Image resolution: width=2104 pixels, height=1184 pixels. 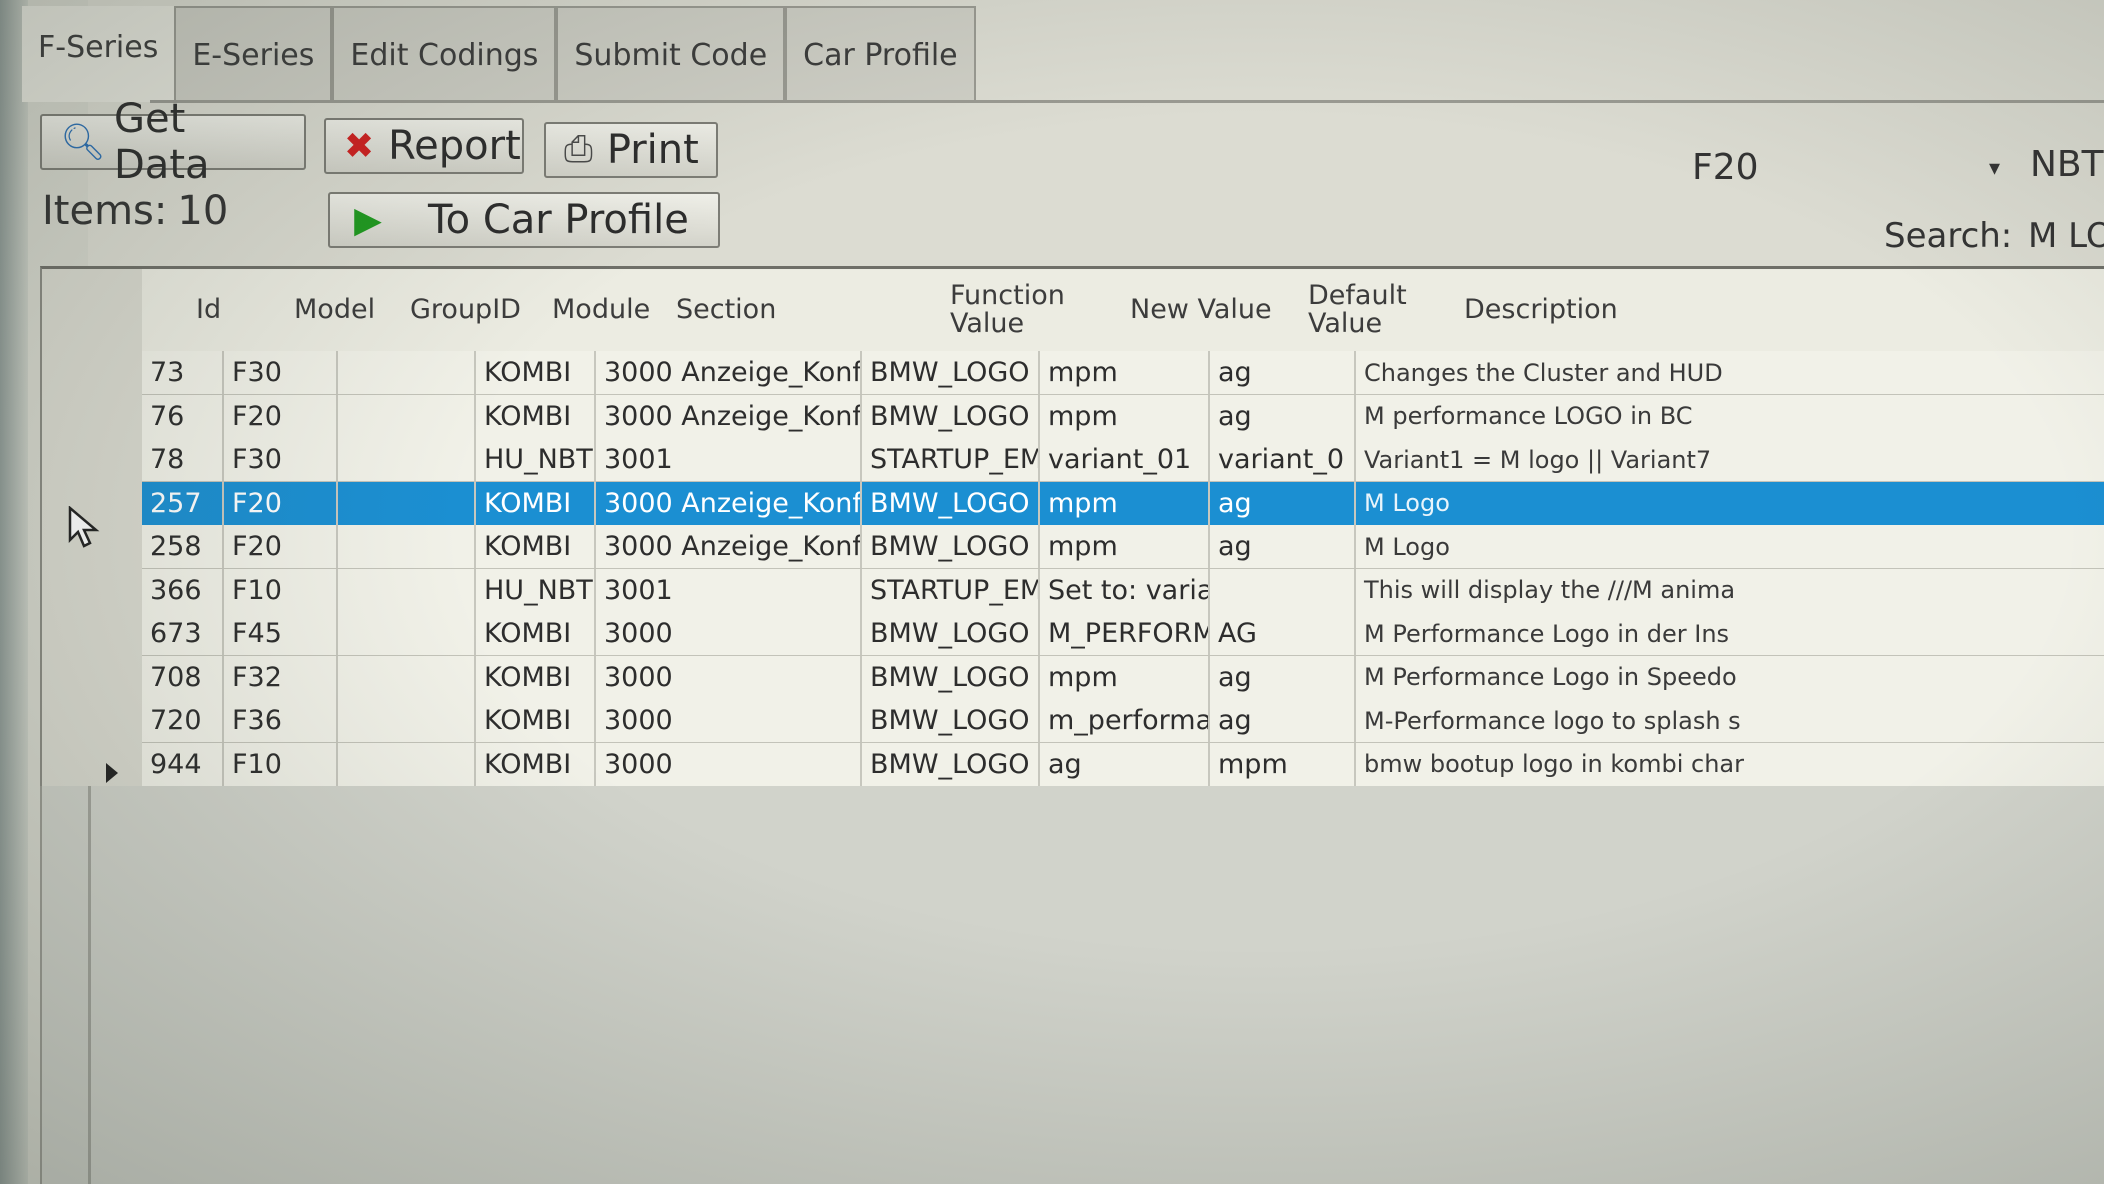 I want to click on cell-id: 258, so click(x=183, y=546).